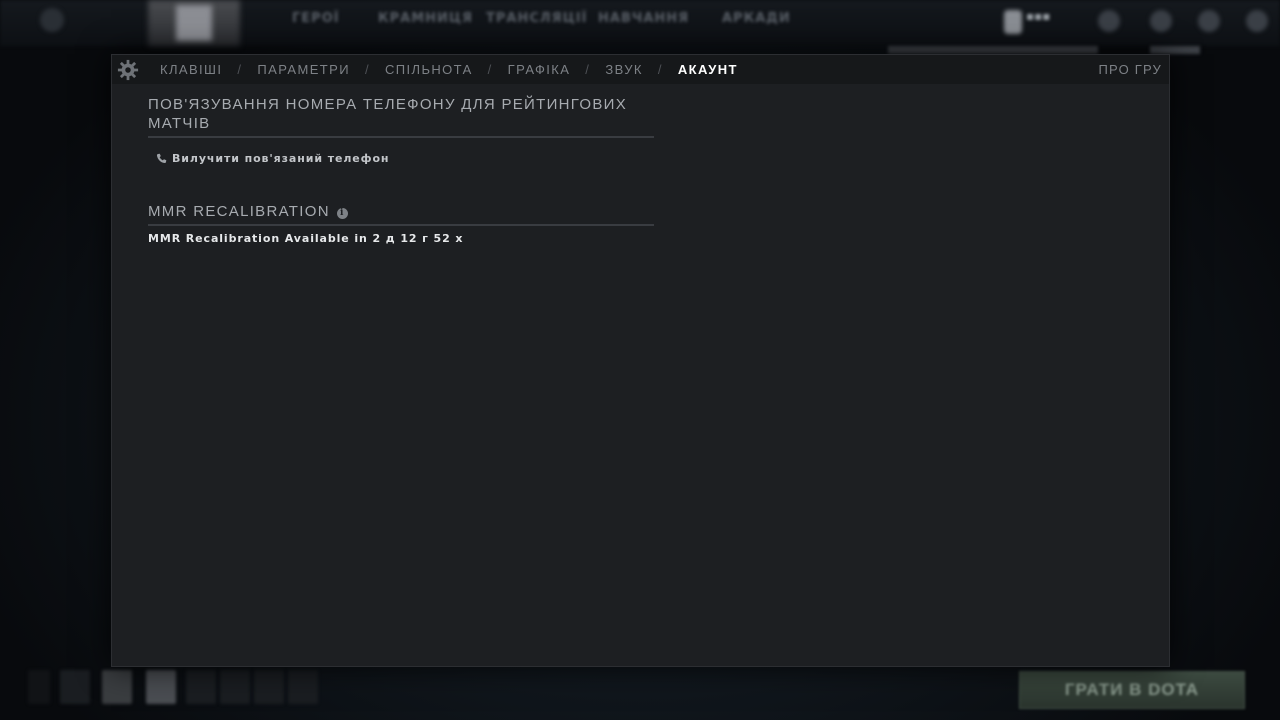 The height and width of the screenshot is (720, 1280). Describe the element at coordinates (1109, 21) in the screenshot. I see `chat-icon` at that location.